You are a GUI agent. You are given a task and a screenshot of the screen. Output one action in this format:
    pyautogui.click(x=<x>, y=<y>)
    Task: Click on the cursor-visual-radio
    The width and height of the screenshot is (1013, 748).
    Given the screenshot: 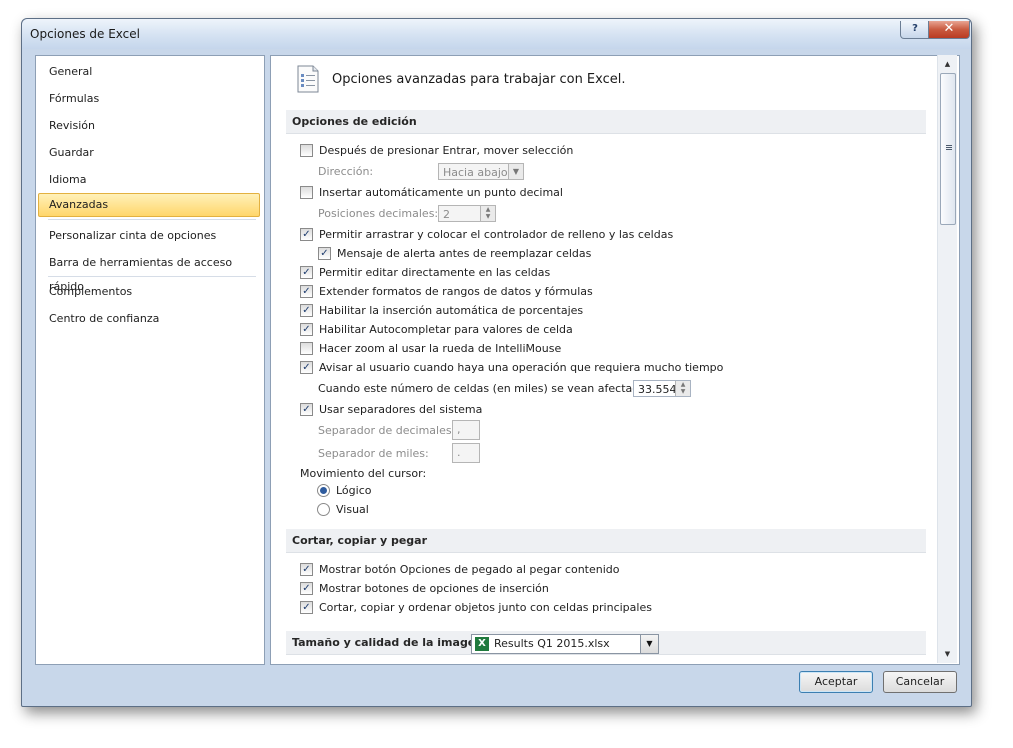 What is the action you would take?
    pyautogui.click(x=323, y=509)
    